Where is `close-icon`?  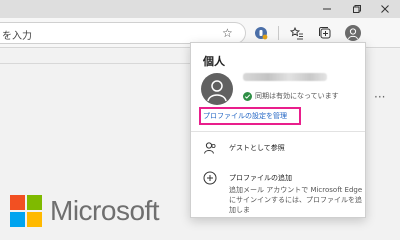 close-icon is located at coordinates (385, 9).